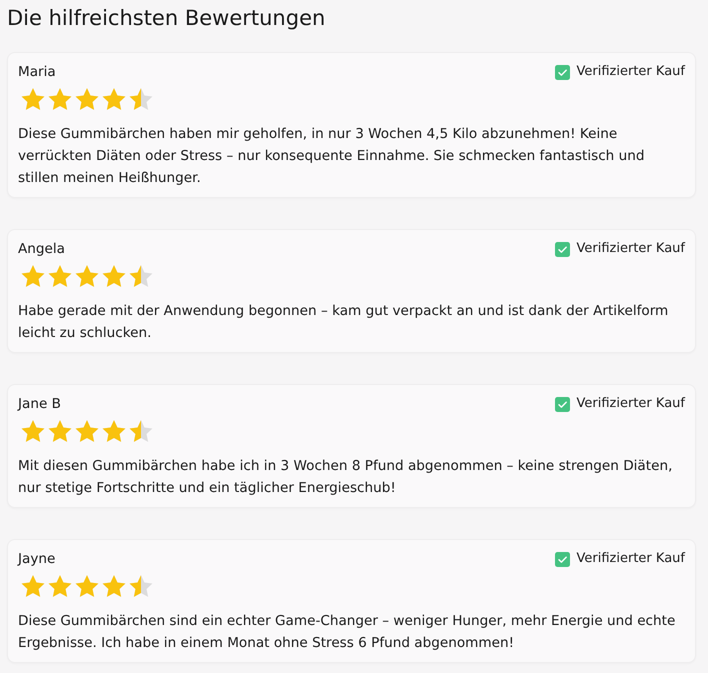 Image resolution: width=708 pixels, height=673 pixels. Describe the element at coordinates (332, 156) in the screenshot. I see `review-text: Diese Gummibärchen haben mir geholfen, in nur 3 Wochen 4,5 Kilo abzunehmen! Keine verrückten Diäten oder Stress – nur konsequente Einnahme. Sie schmecken fantastisch und stillen meinen Heißhunger.` at that location.